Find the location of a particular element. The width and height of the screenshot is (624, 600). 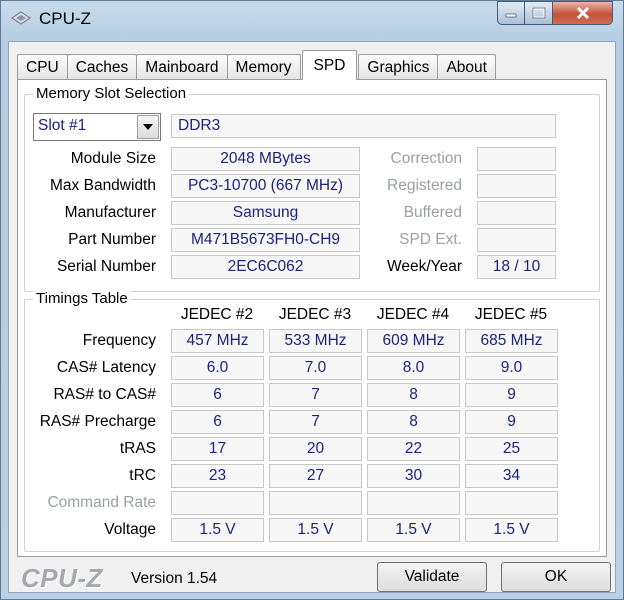

minimize-icon is located at coordinates (511, 15).